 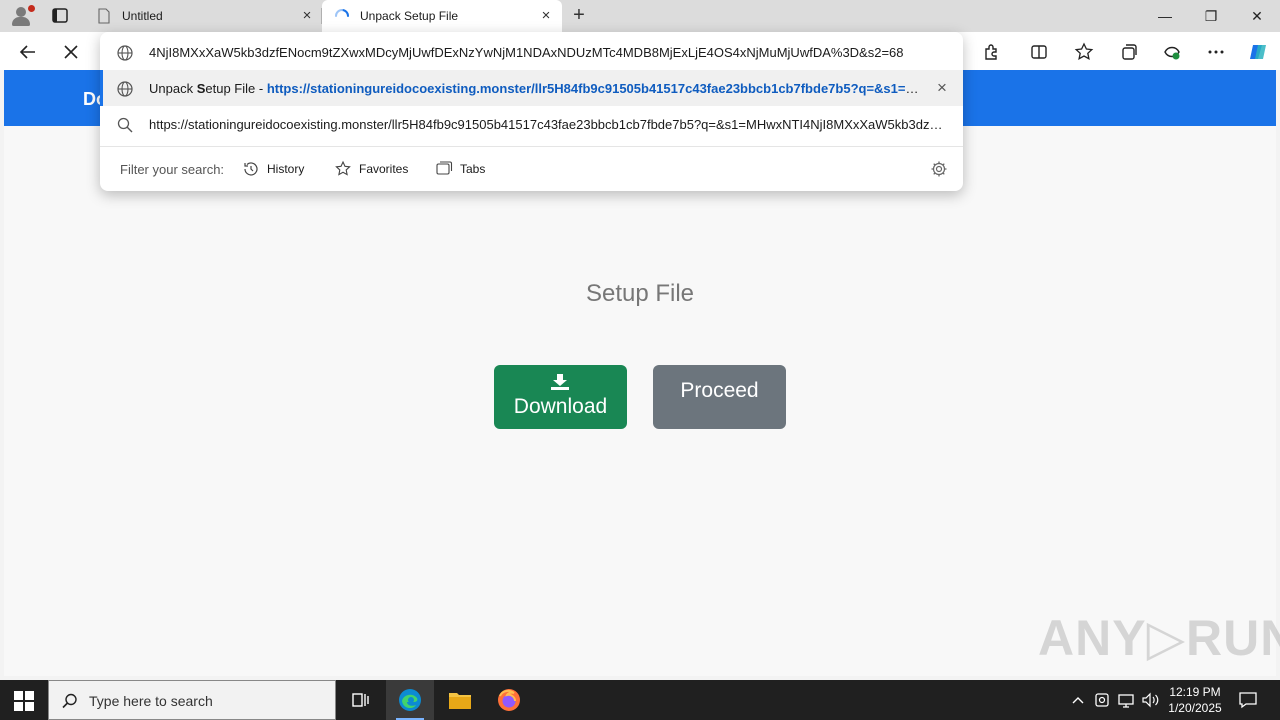 I want to click on extensions-icon, so click(x=991, y=52).